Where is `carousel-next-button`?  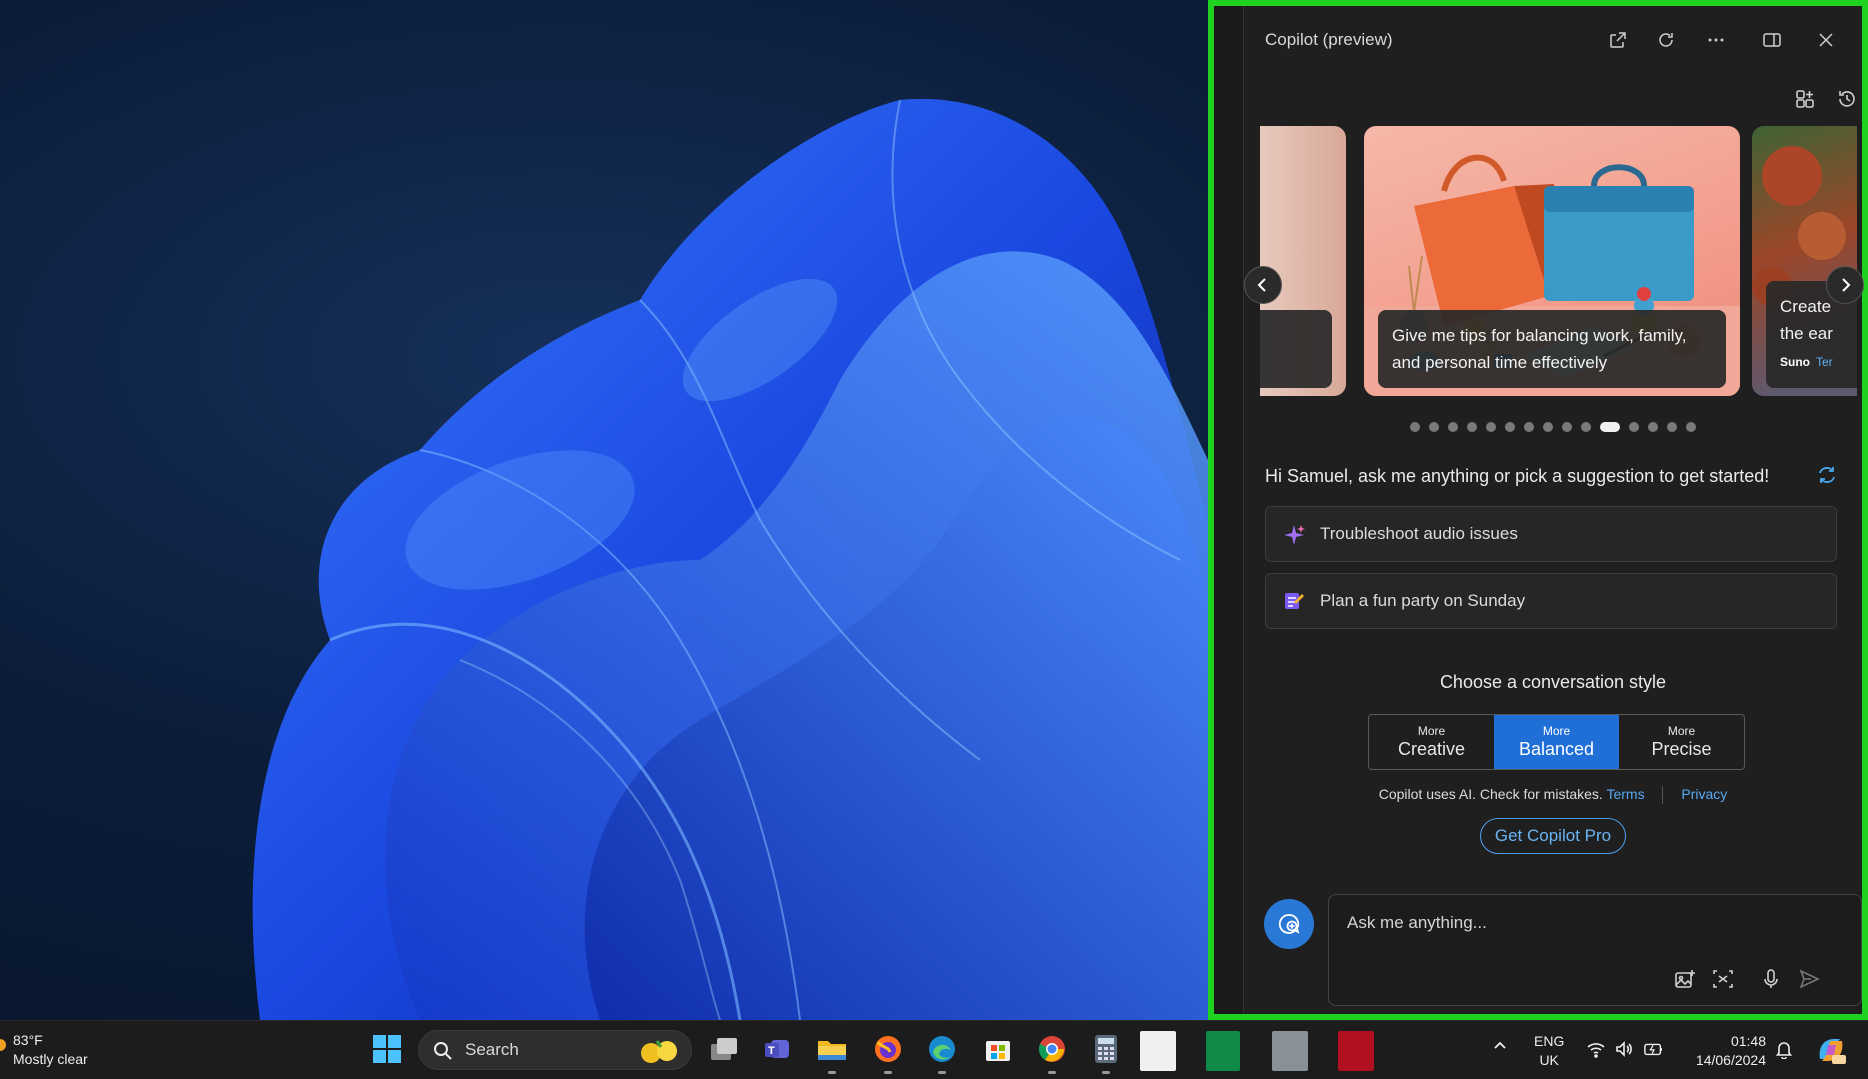 carousel-next-button is located at coordinates (1845, 285).